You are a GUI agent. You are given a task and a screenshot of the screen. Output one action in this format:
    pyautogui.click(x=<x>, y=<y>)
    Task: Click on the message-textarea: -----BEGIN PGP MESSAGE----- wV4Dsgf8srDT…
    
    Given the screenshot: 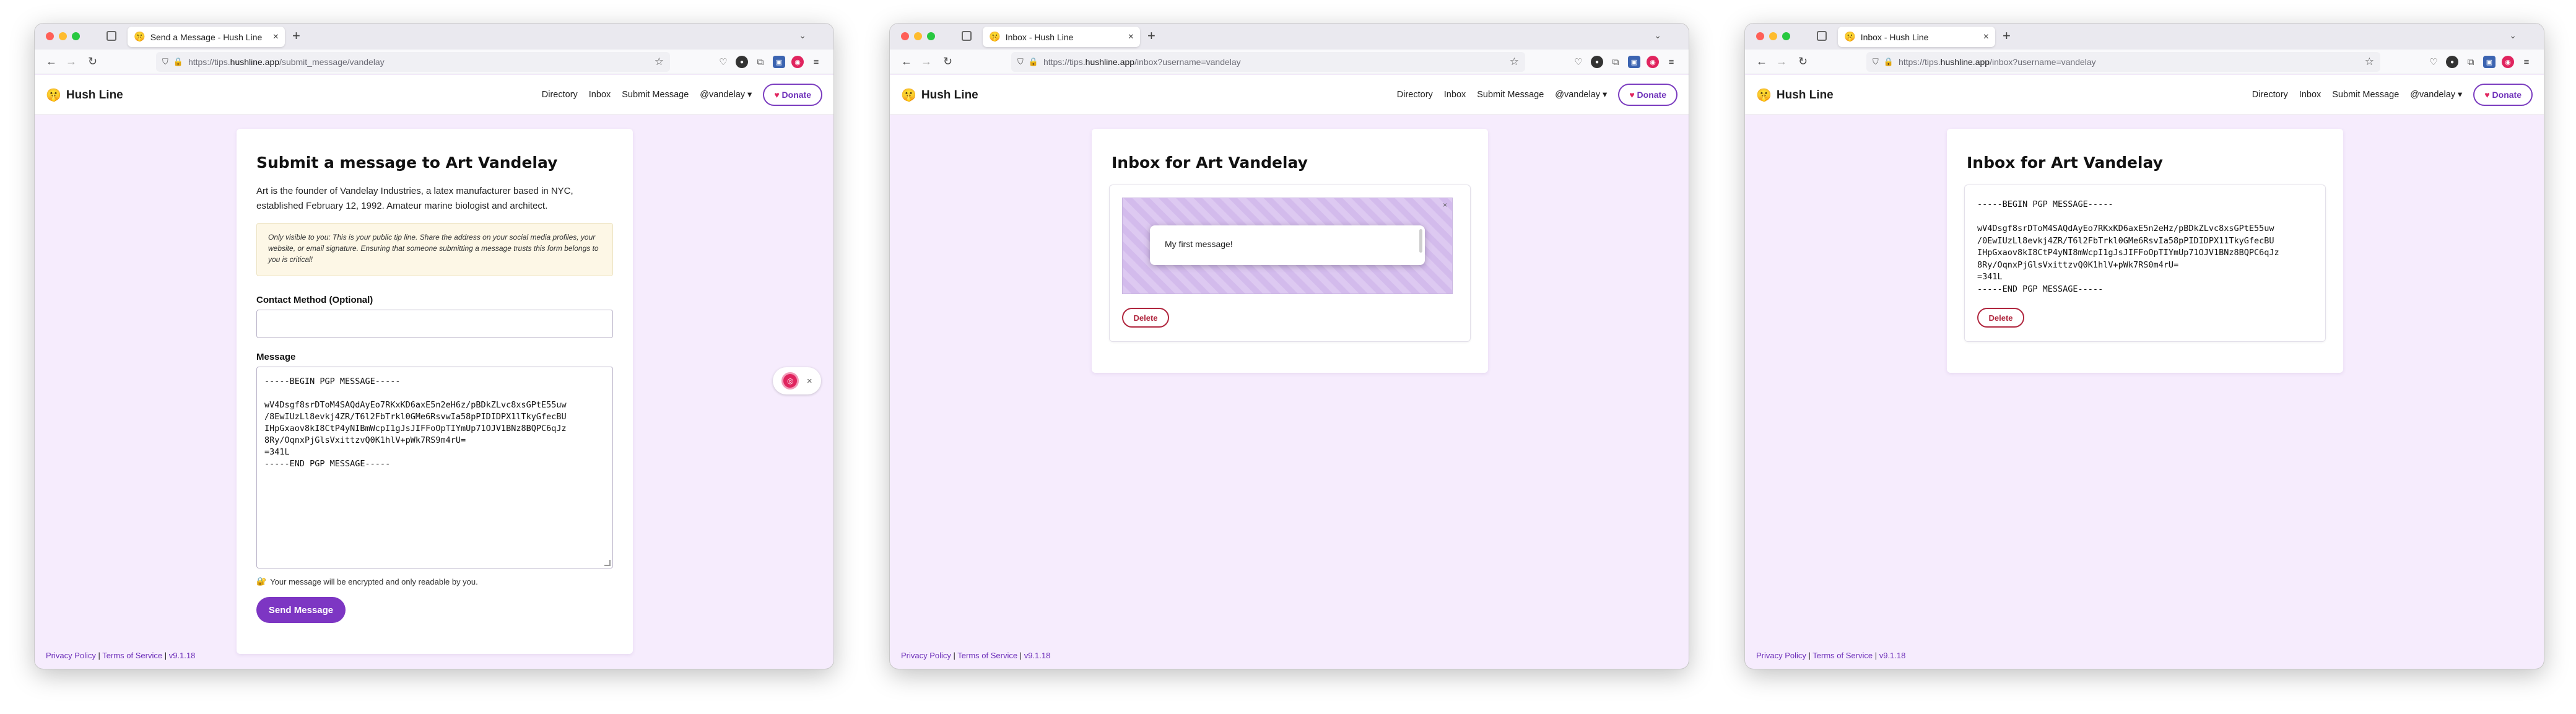 What is the action you would take?
    pyautogui.click(x=434, y=467)
    